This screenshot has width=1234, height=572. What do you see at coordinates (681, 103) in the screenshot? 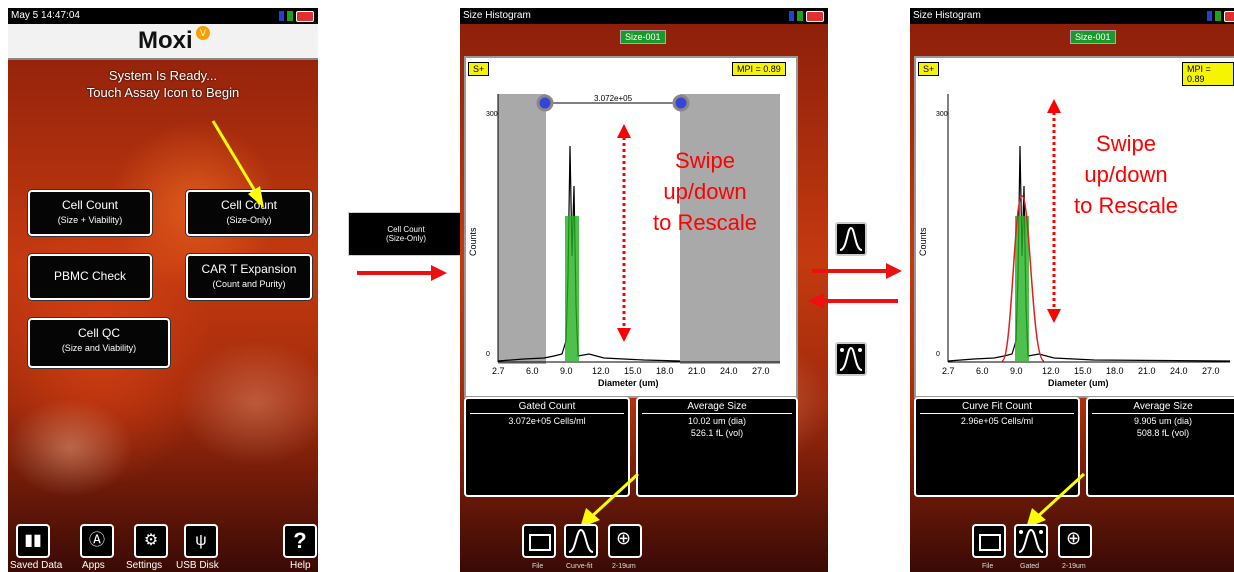
I see `gate-right-handle` at bounding box center [681, 103].